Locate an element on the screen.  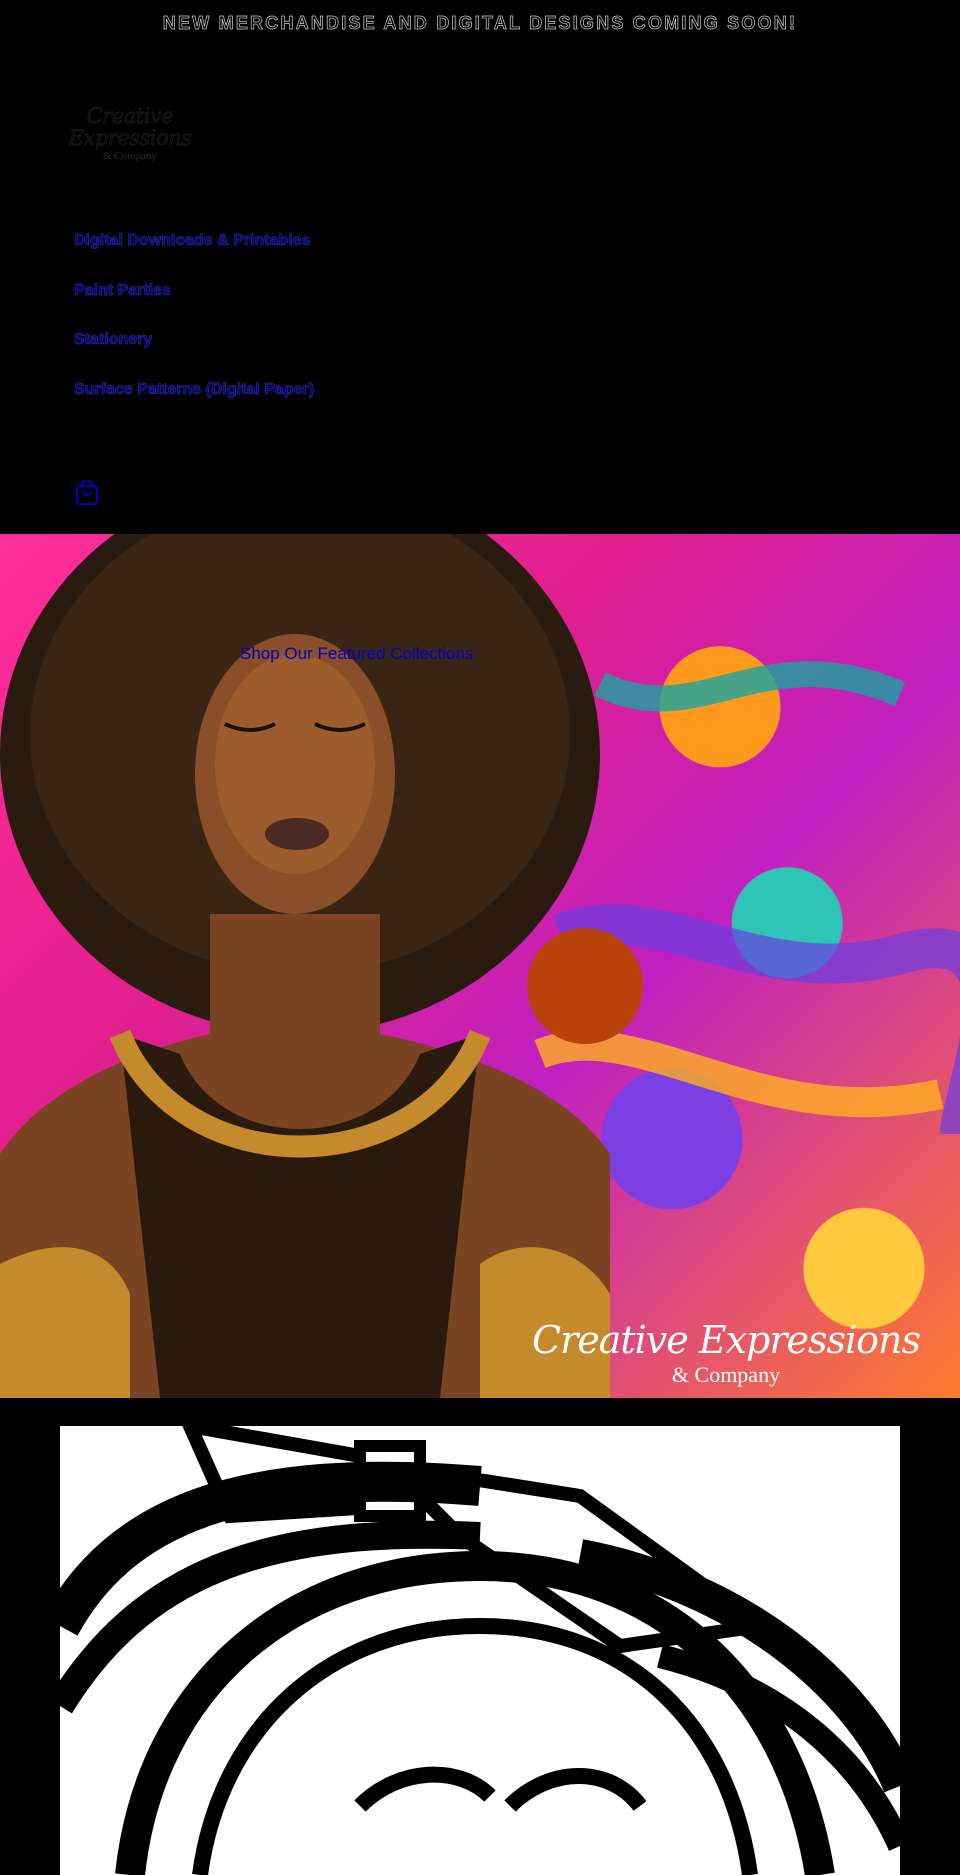
watermark-subtitle: & Company is located at coordinates (726, 1374).